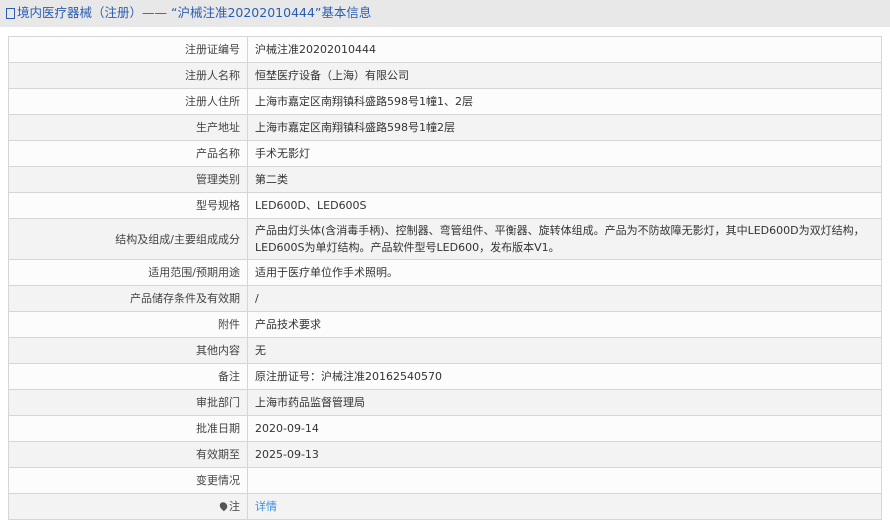 Image resolution: width=890 pixels, height=527 pixels. I want to click on table-row: 备注 原注册证号：沪械注准20162540570, so click(445, 376).